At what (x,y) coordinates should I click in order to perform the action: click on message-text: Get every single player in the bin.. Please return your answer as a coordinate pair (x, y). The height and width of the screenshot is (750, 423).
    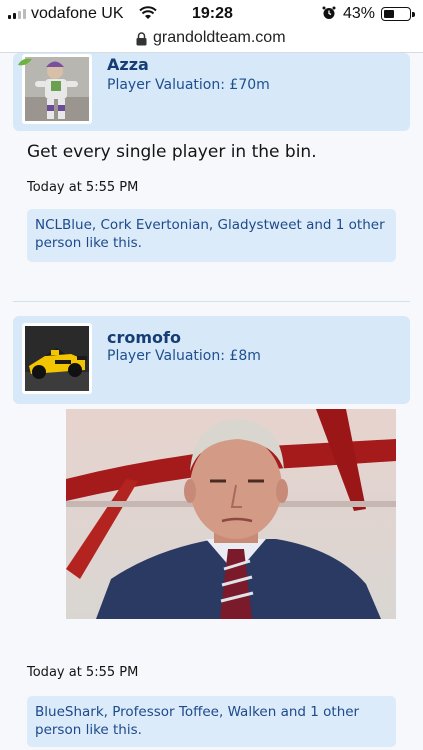
    Looking at the image, I should click on (172, 152).